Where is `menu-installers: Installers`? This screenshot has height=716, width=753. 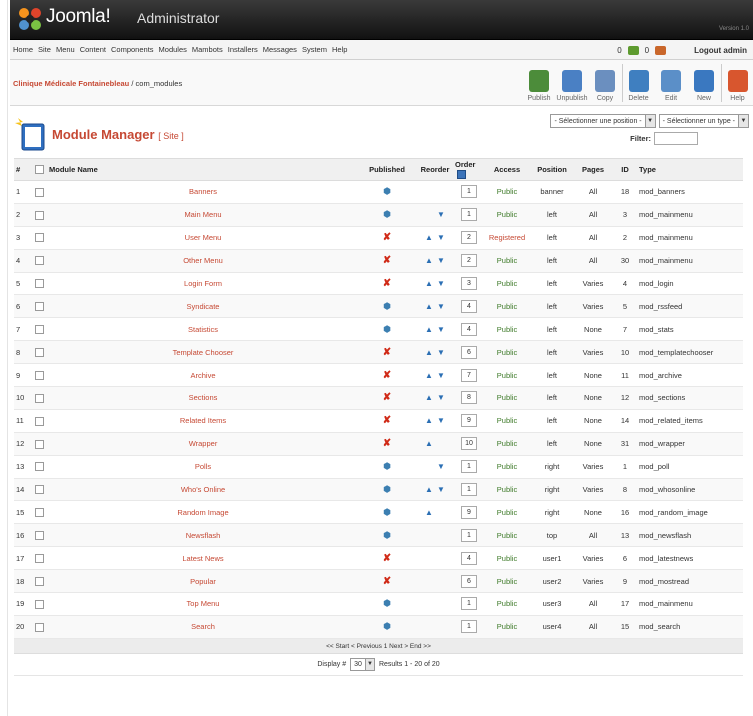 menu-installers: Installers is located at coordinates (243, 49).